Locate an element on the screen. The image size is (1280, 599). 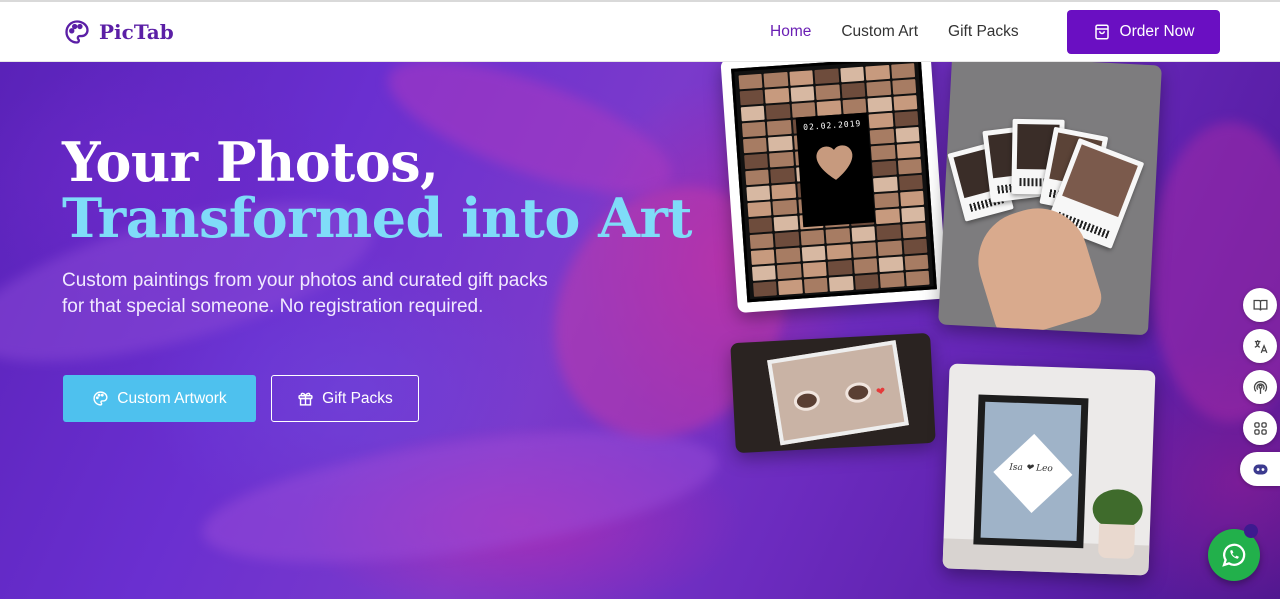
polaroids-photo is located at coordinates (1050, 199).